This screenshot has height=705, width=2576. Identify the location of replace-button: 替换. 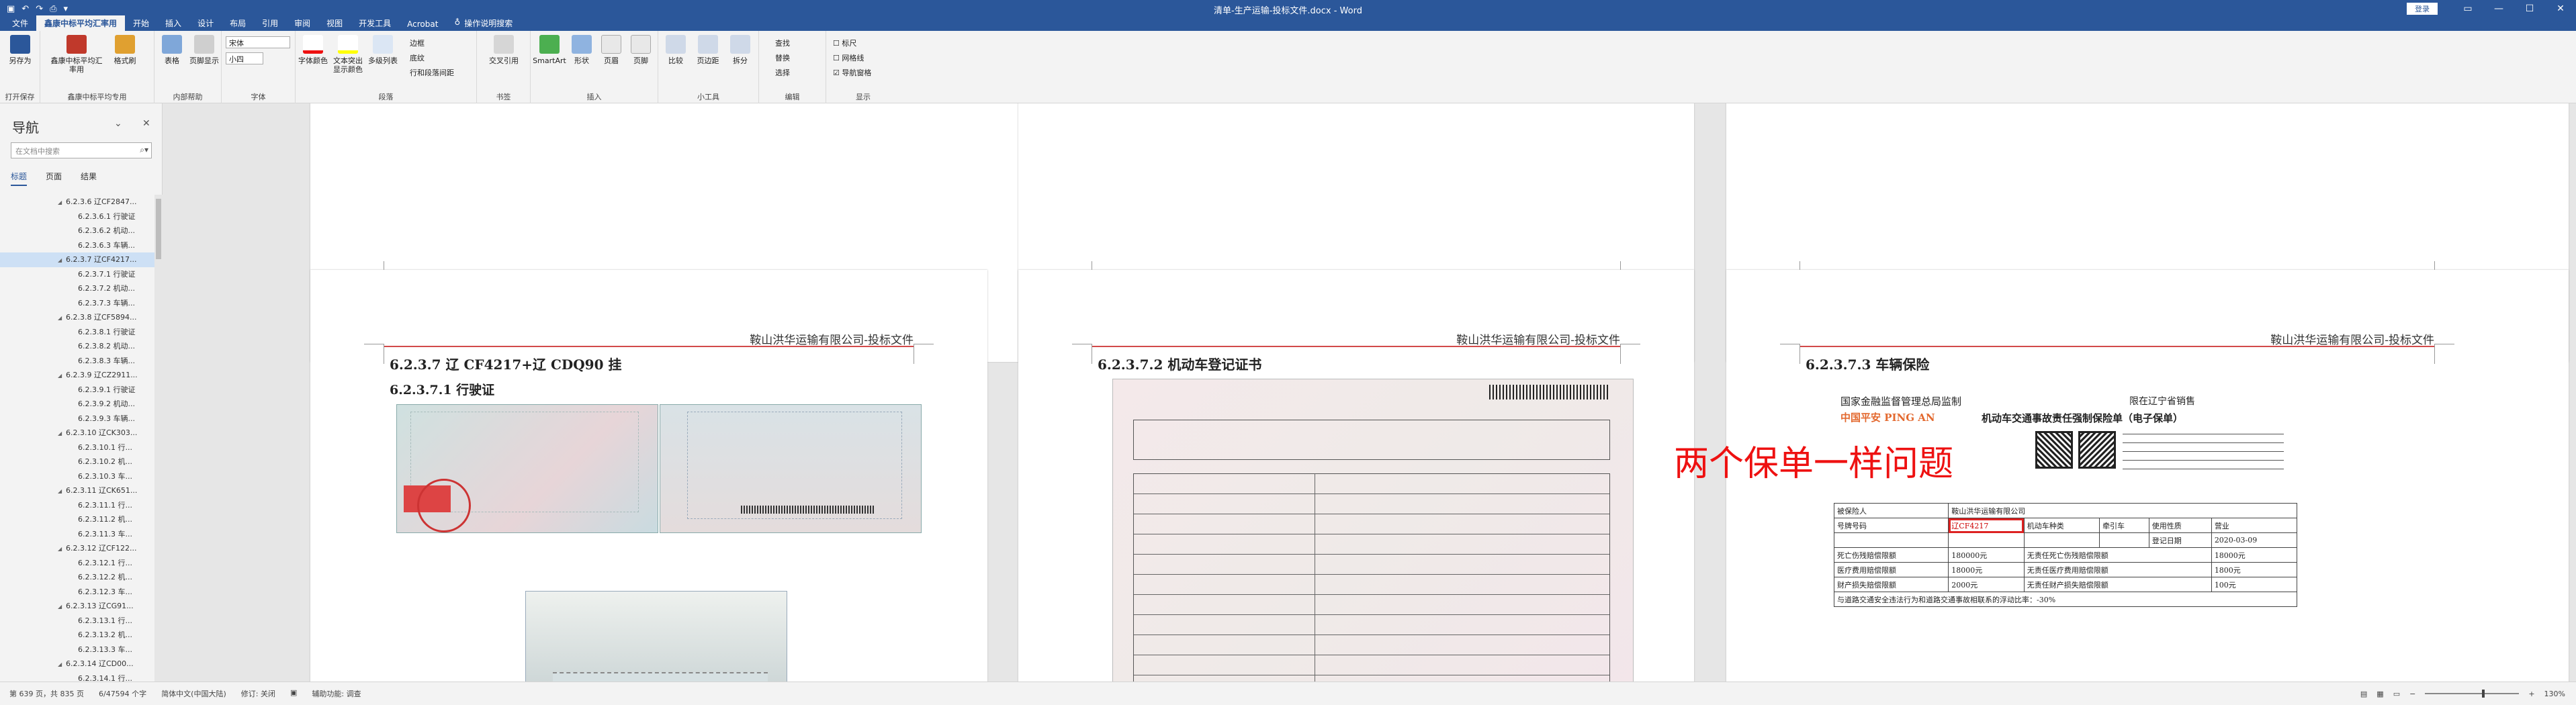
(783, 57).